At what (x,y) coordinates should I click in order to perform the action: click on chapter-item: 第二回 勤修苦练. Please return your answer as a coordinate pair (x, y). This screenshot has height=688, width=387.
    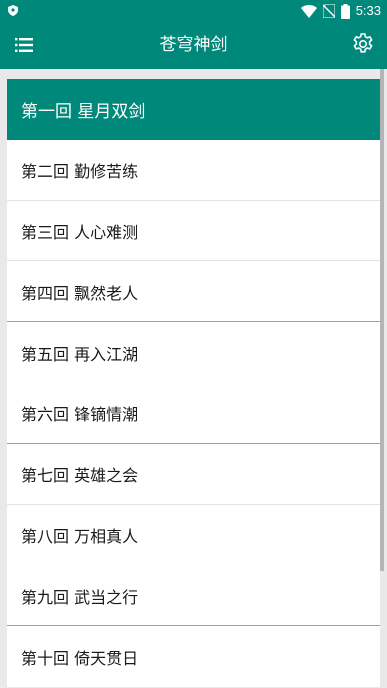
    Looking at the image, I should click on (193, 170).